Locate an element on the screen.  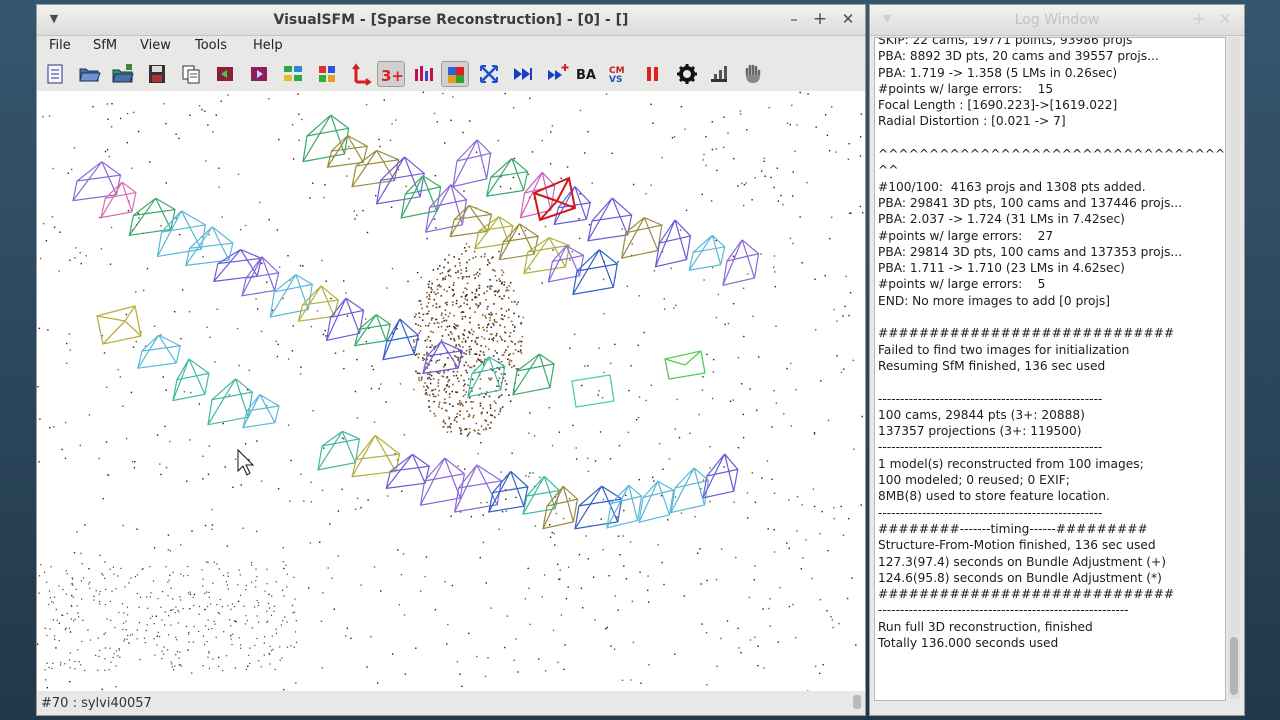
menu-sfm: SfM is located at coordinates (105, 45).